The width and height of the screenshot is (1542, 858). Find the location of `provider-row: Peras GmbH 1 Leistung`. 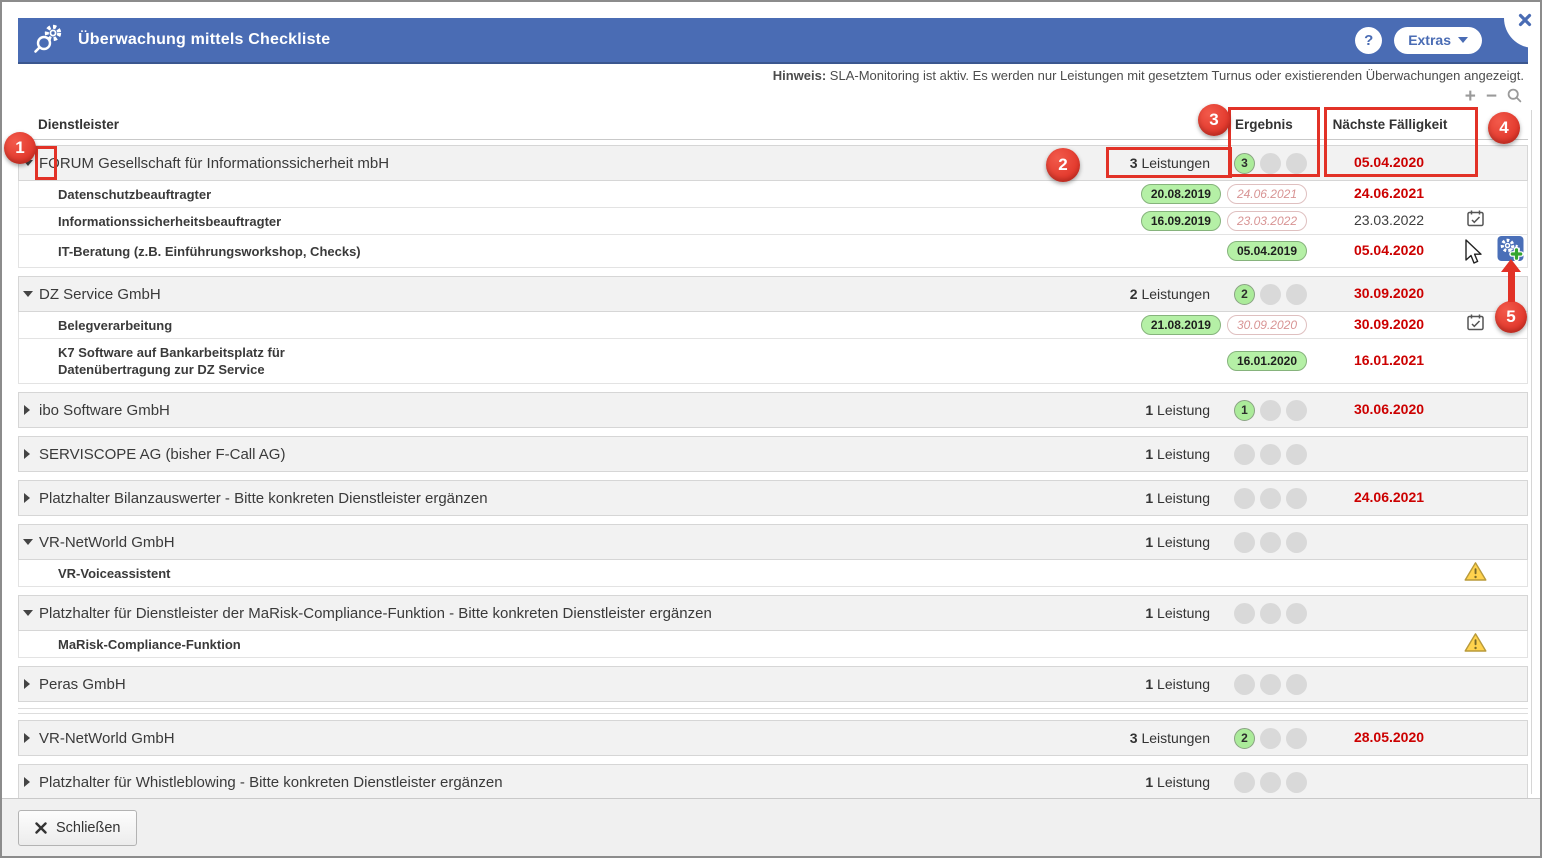

provider-row: Peras GmbH 1 Leistung is located at coordinates (773, 684).